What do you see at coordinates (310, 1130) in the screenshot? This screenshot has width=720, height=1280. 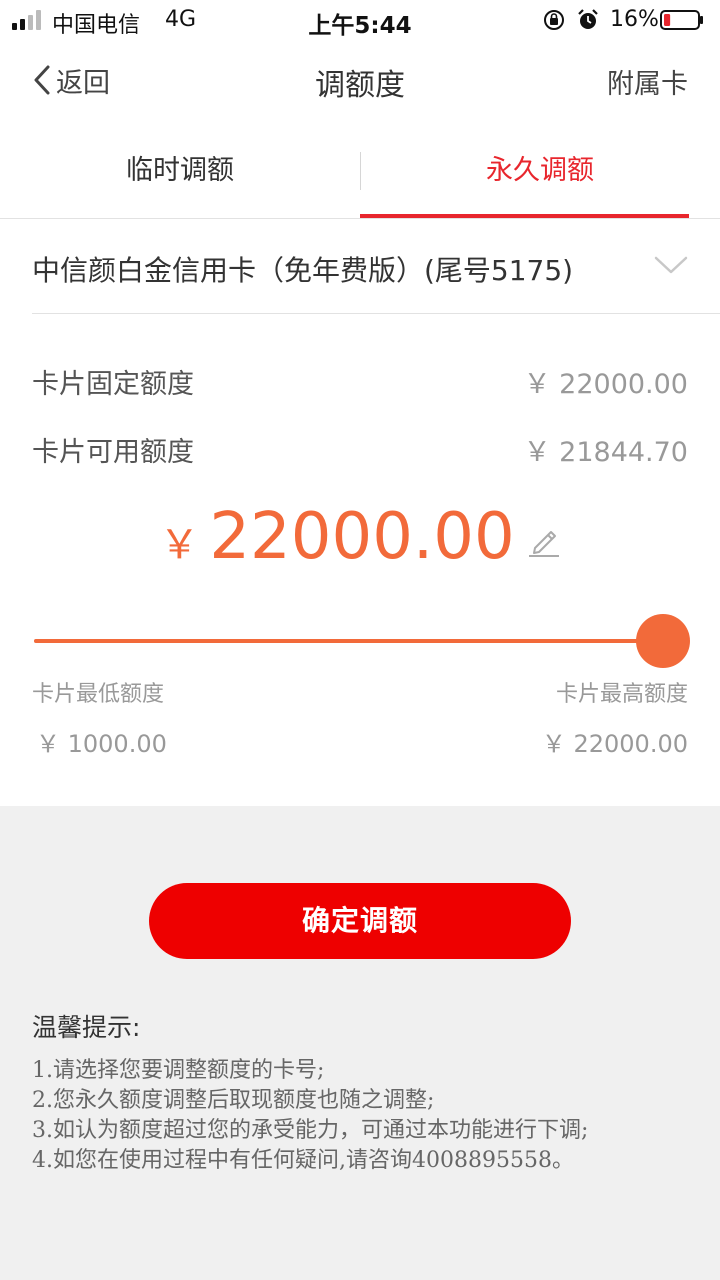 I see `tip-item: 3.如认为额度超过您的承受能力，可通过本功能进行下调;` at bounding box center [310, 1130].